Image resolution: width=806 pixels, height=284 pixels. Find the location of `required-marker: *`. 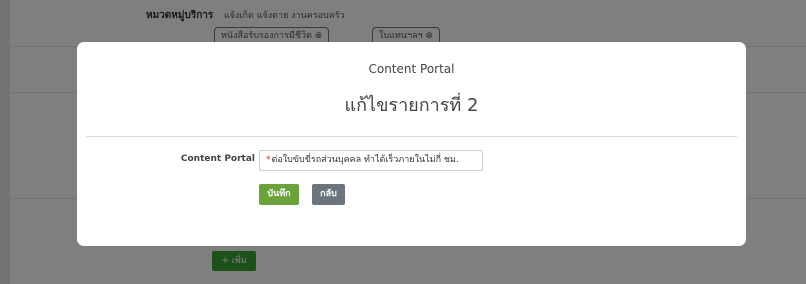

required-marker: * is located at coordinates (268, 160).